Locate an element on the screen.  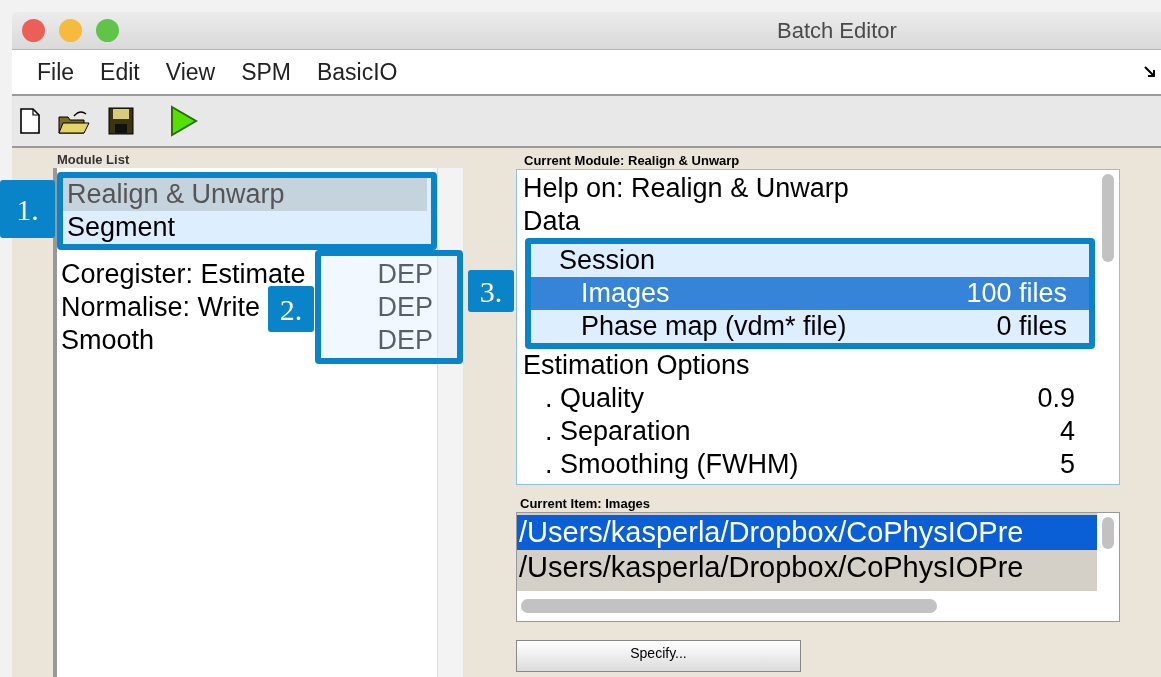
tree-row: Help on: Realign & Unwarp is located at coordinates (807, 188).